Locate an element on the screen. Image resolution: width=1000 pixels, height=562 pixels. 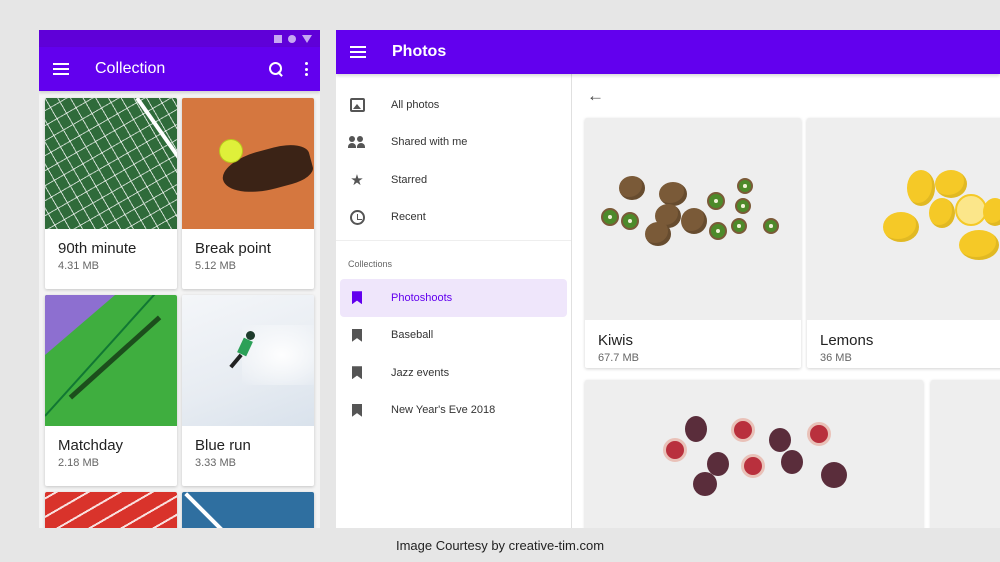
desktop-title: Photos is located at coordinates (419, 51).